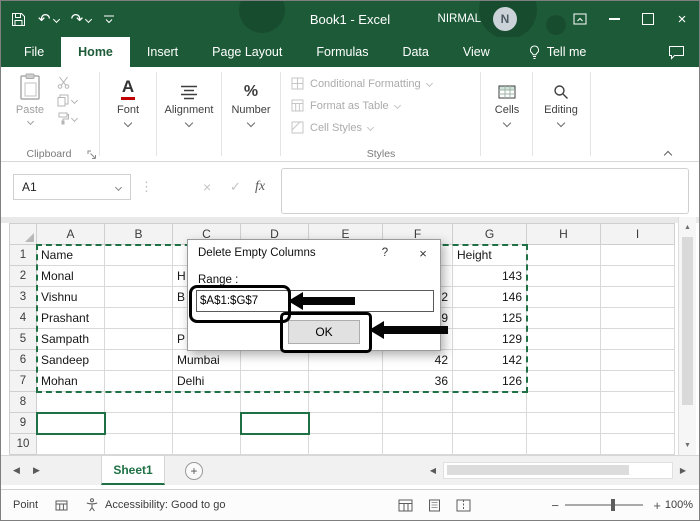  What do you see at coordinates (346, 423) in the screenshot?
I see `cell-E9` at bounding box center [346, 423].